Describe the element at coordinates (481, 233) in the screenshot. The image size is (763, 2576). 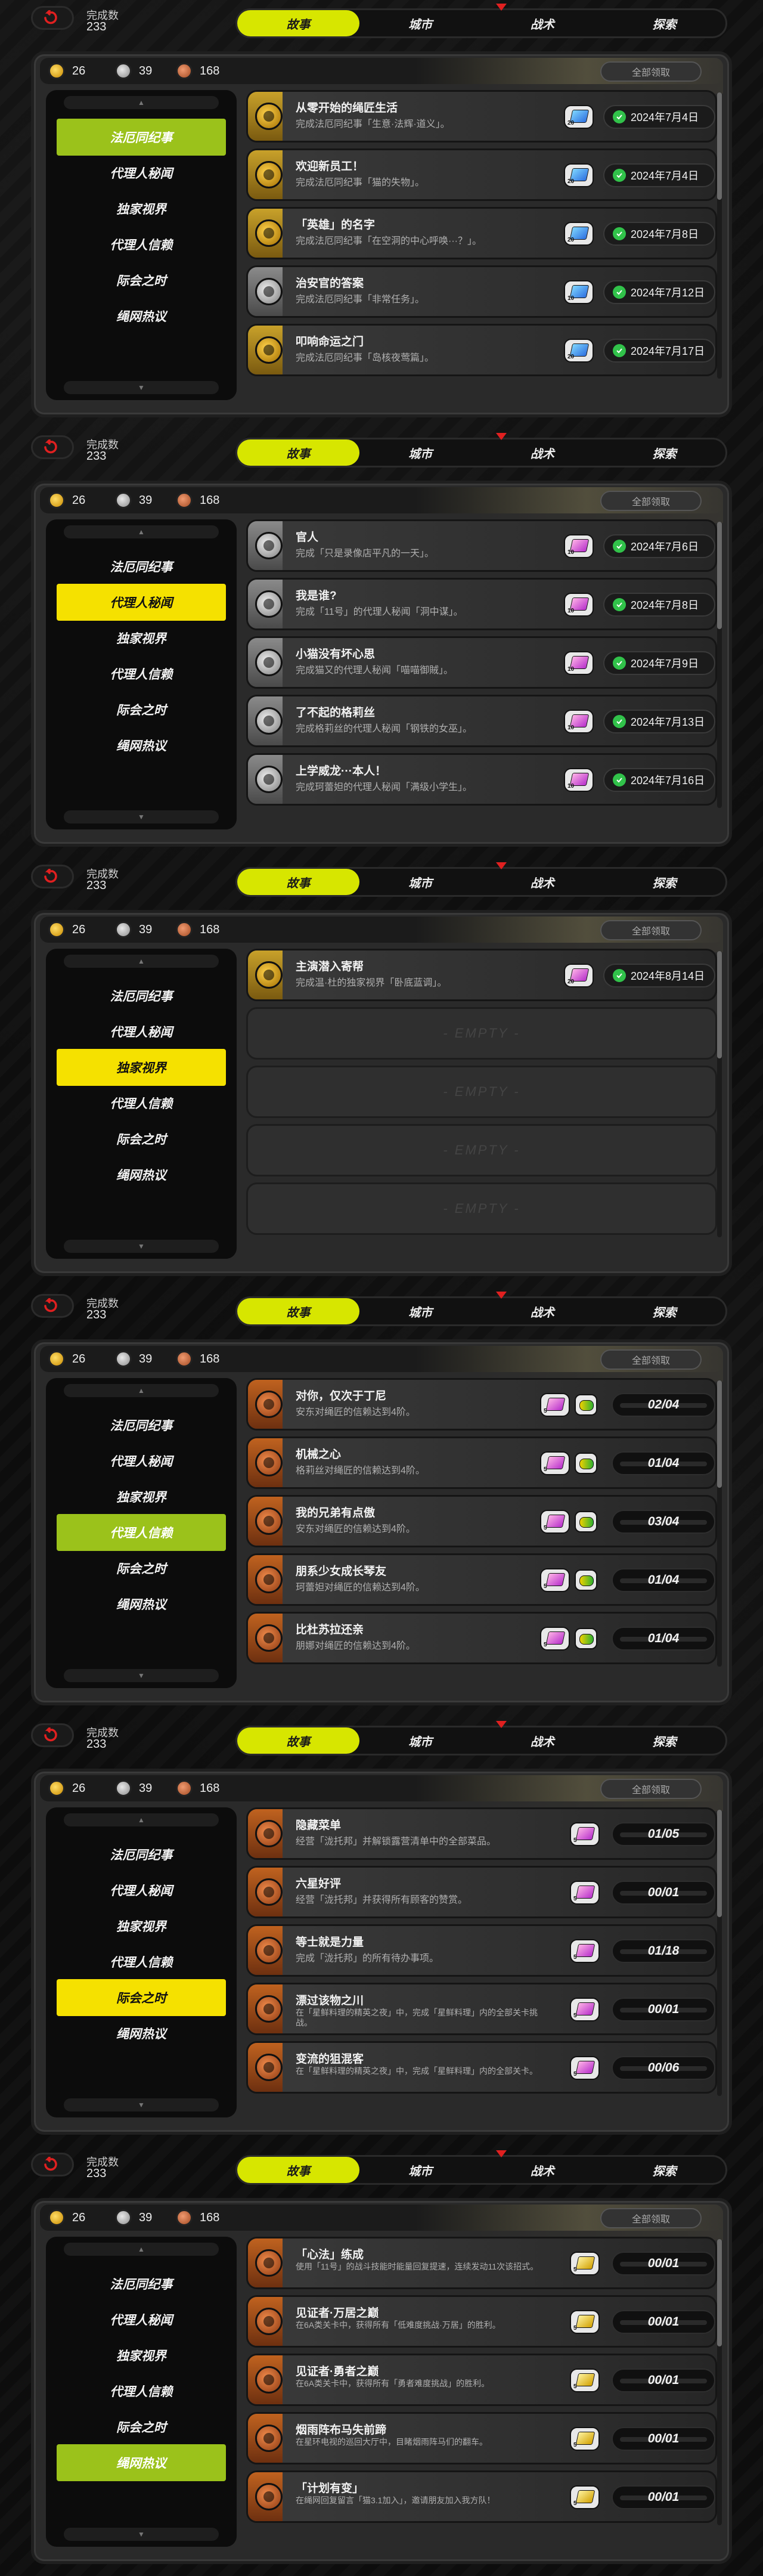
I see `achievement-row: 「英雄」的名字 完成法厄同纪事「在空洞的中心呼唤···？」。 20 2024年7月8日` at that location.